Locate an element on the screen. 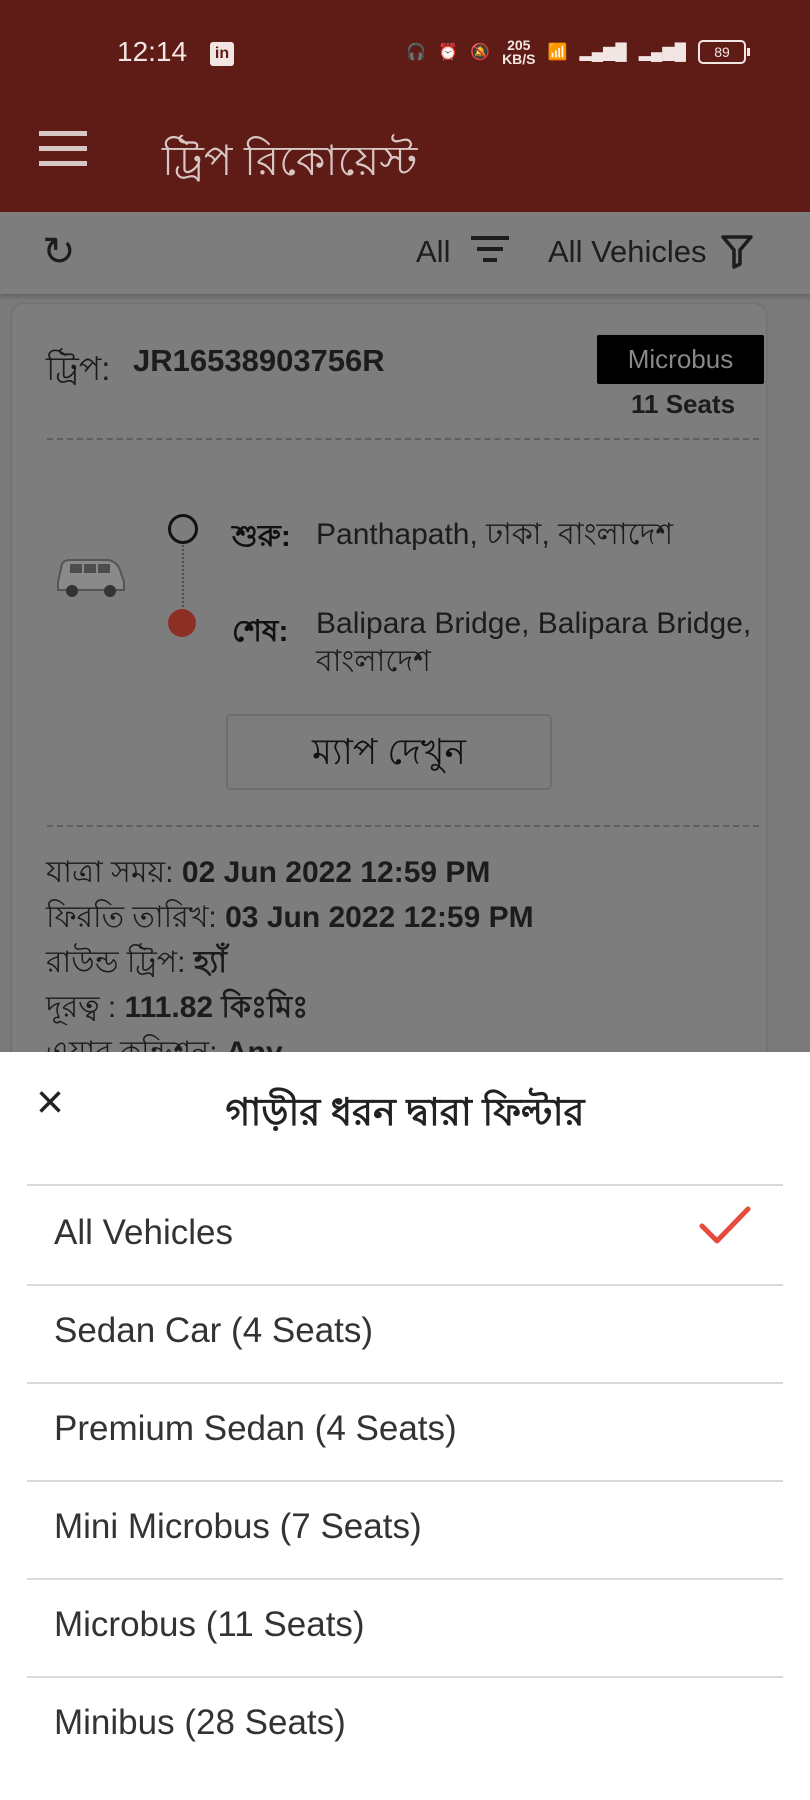  microbus-icon is located at coordinates (91, 578).